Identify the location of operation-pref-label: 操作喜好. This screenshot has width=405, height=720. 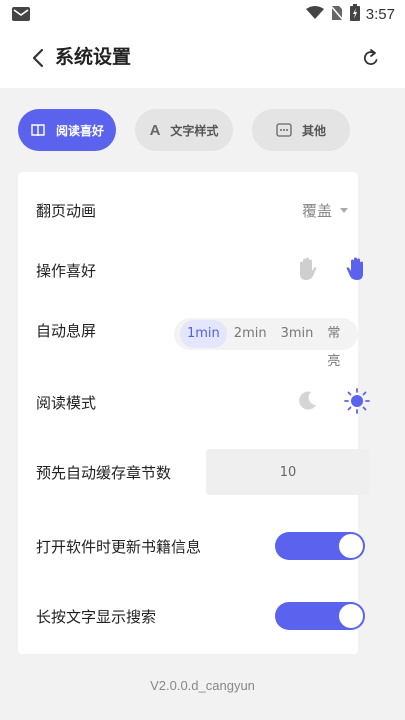
(66, 271).